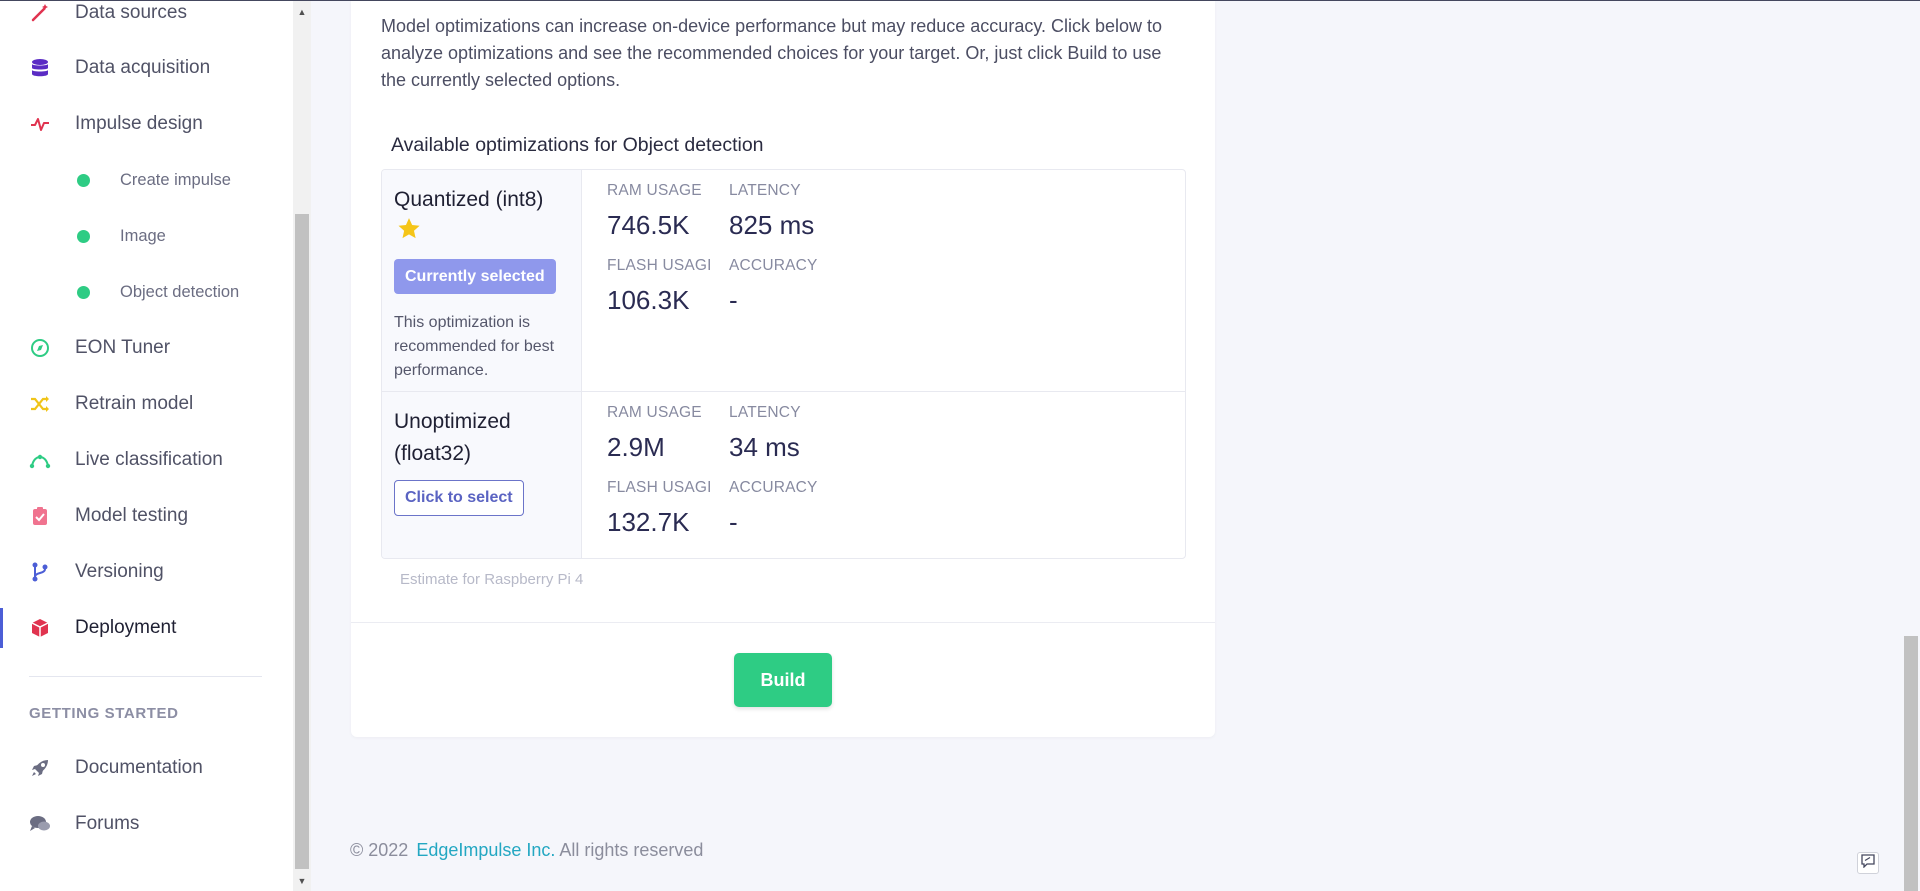  What do you see at coordinates (149, 459) in the screenshot?
I see `sidebar-item-label: Live classification` at bounding box center [149, 459].